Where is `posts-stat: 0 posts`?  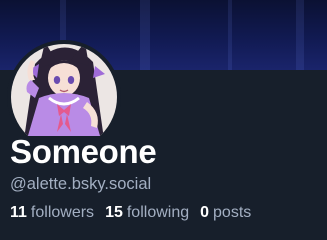
posts-stat: 0 posts is located at coordinates (225, 213).